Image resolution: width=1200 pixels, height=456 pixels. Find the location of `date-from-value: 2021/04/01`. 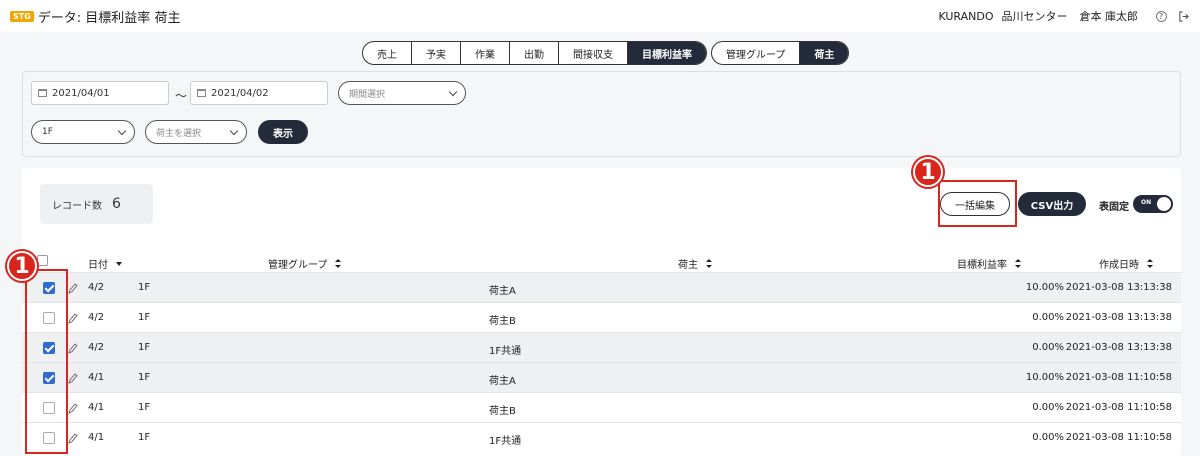

date-from-value: 2021/04/01 is located at coordinates (81, 93).